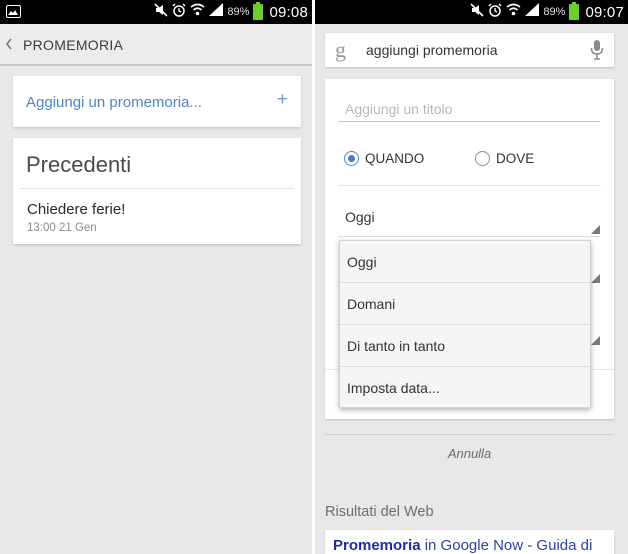 This screenshot has height=554, width=628. Describe the element at coordinates (156, 45) in the screenshot. I see `action-bar: PROMEMORIA` at that location.